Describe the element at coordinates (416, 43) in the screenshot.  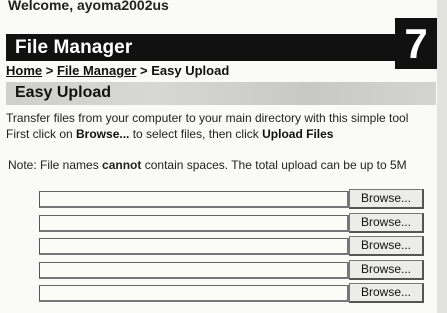
I see `page-number-badge: 7` at that location.